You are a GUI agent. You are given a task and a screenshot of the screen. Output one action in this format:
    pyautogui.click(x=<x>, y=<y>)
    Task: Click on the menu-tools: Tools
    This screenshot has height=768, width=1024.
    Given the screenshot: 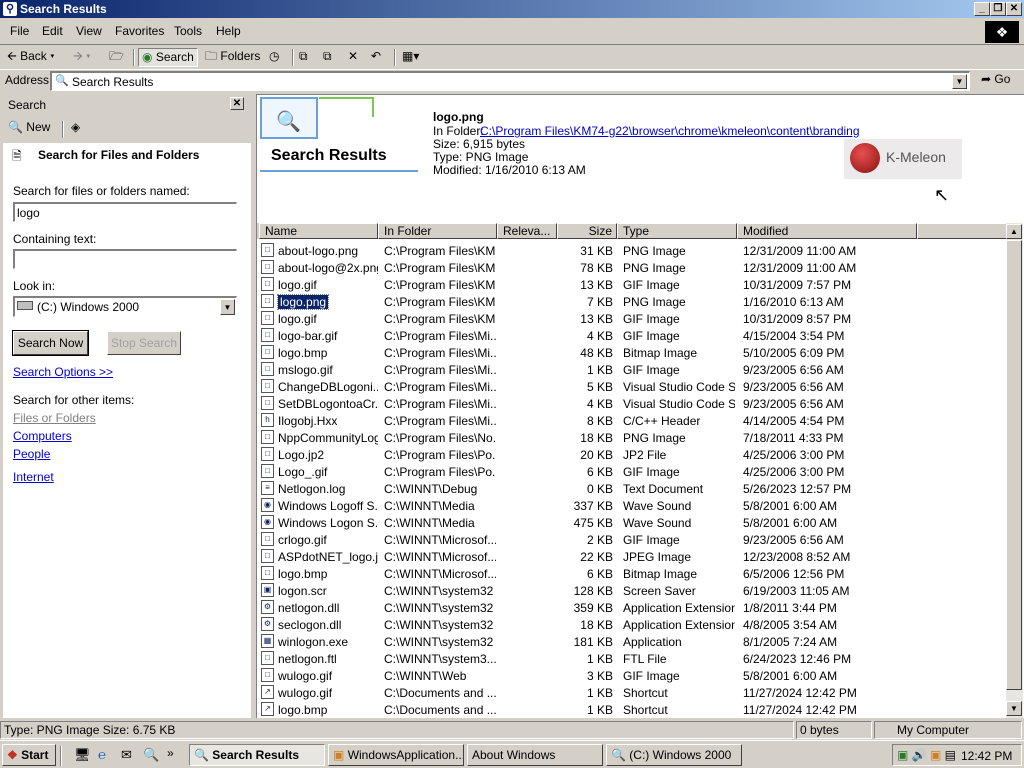 What is the action you would take?
    pyautogui.click(x=188, y=31)
    